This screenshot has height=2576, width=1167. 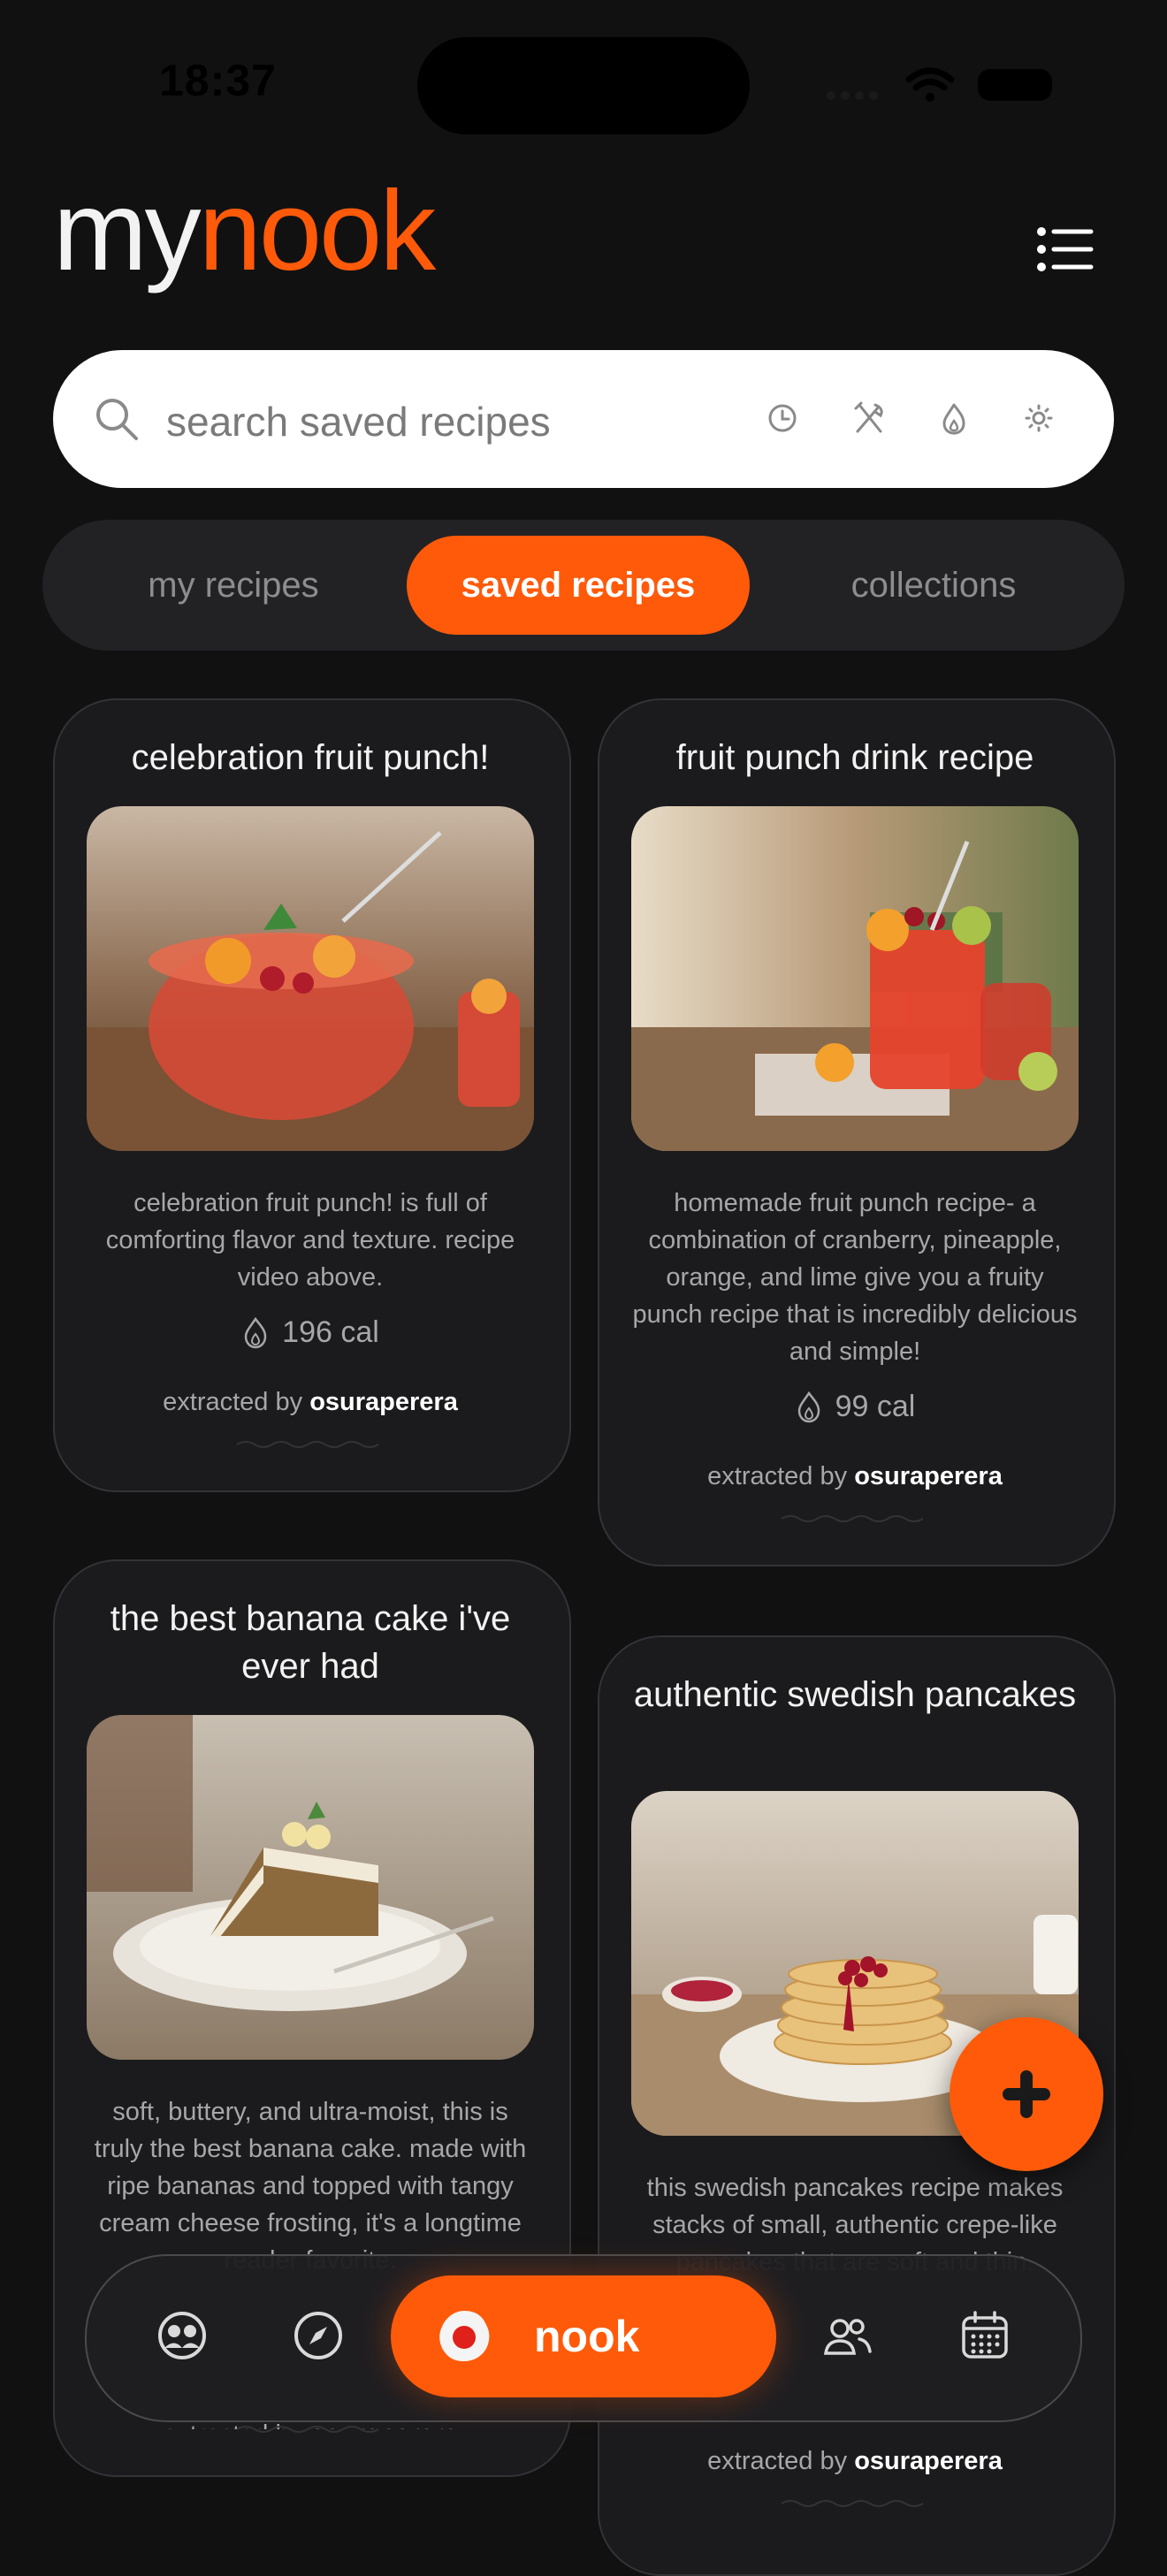 What do you see at coordinates (1065, 249) in the screenshot?
I see `menu-list-icon` at bounding box center [1065, 249].